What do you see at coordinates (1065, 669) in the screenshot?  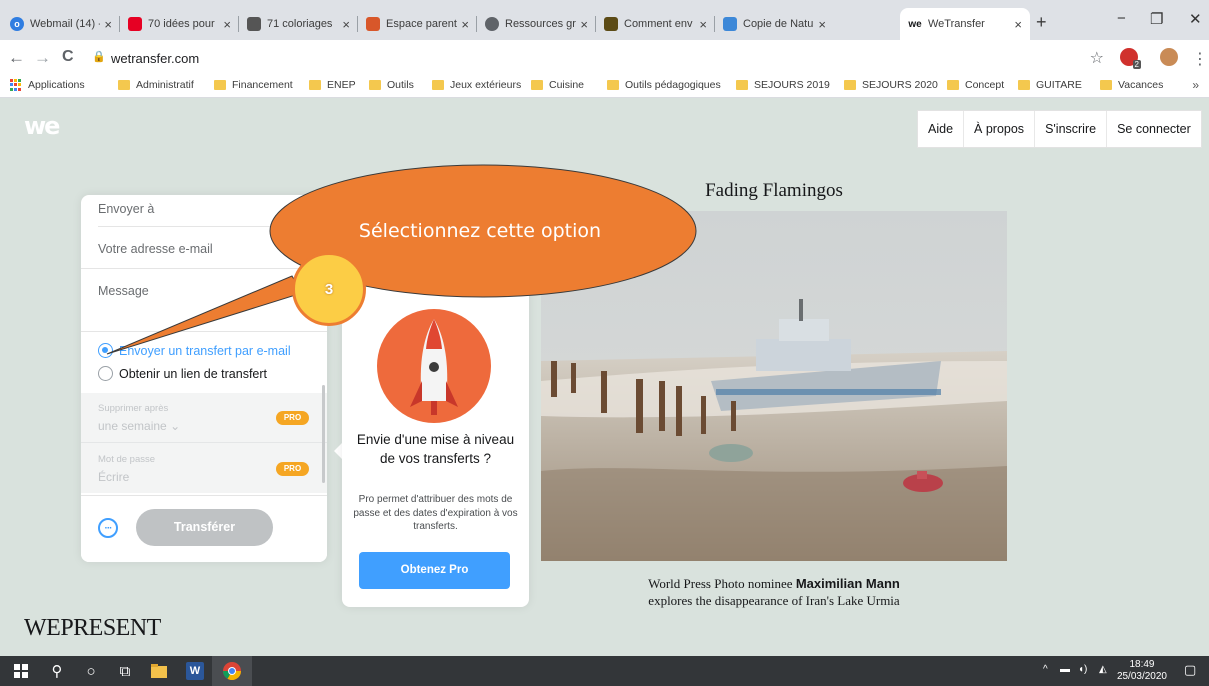 I see `battery-icon: ▬` at bounding box center [1065, 669].